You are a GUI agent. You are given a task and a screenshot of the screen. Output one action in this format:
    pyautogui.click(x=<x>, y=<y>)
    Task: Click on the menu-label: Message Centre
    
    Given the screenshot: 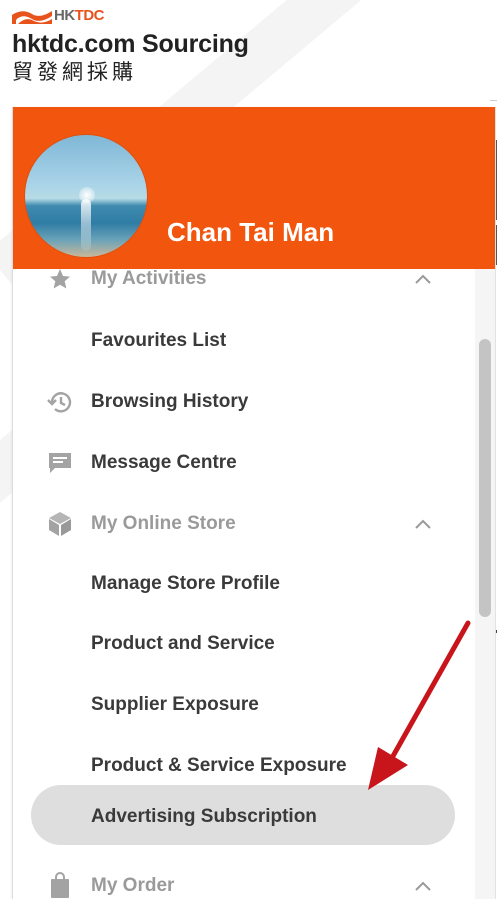 What is the action you would take?
    pyautogui.click(x=164, y=462)
    